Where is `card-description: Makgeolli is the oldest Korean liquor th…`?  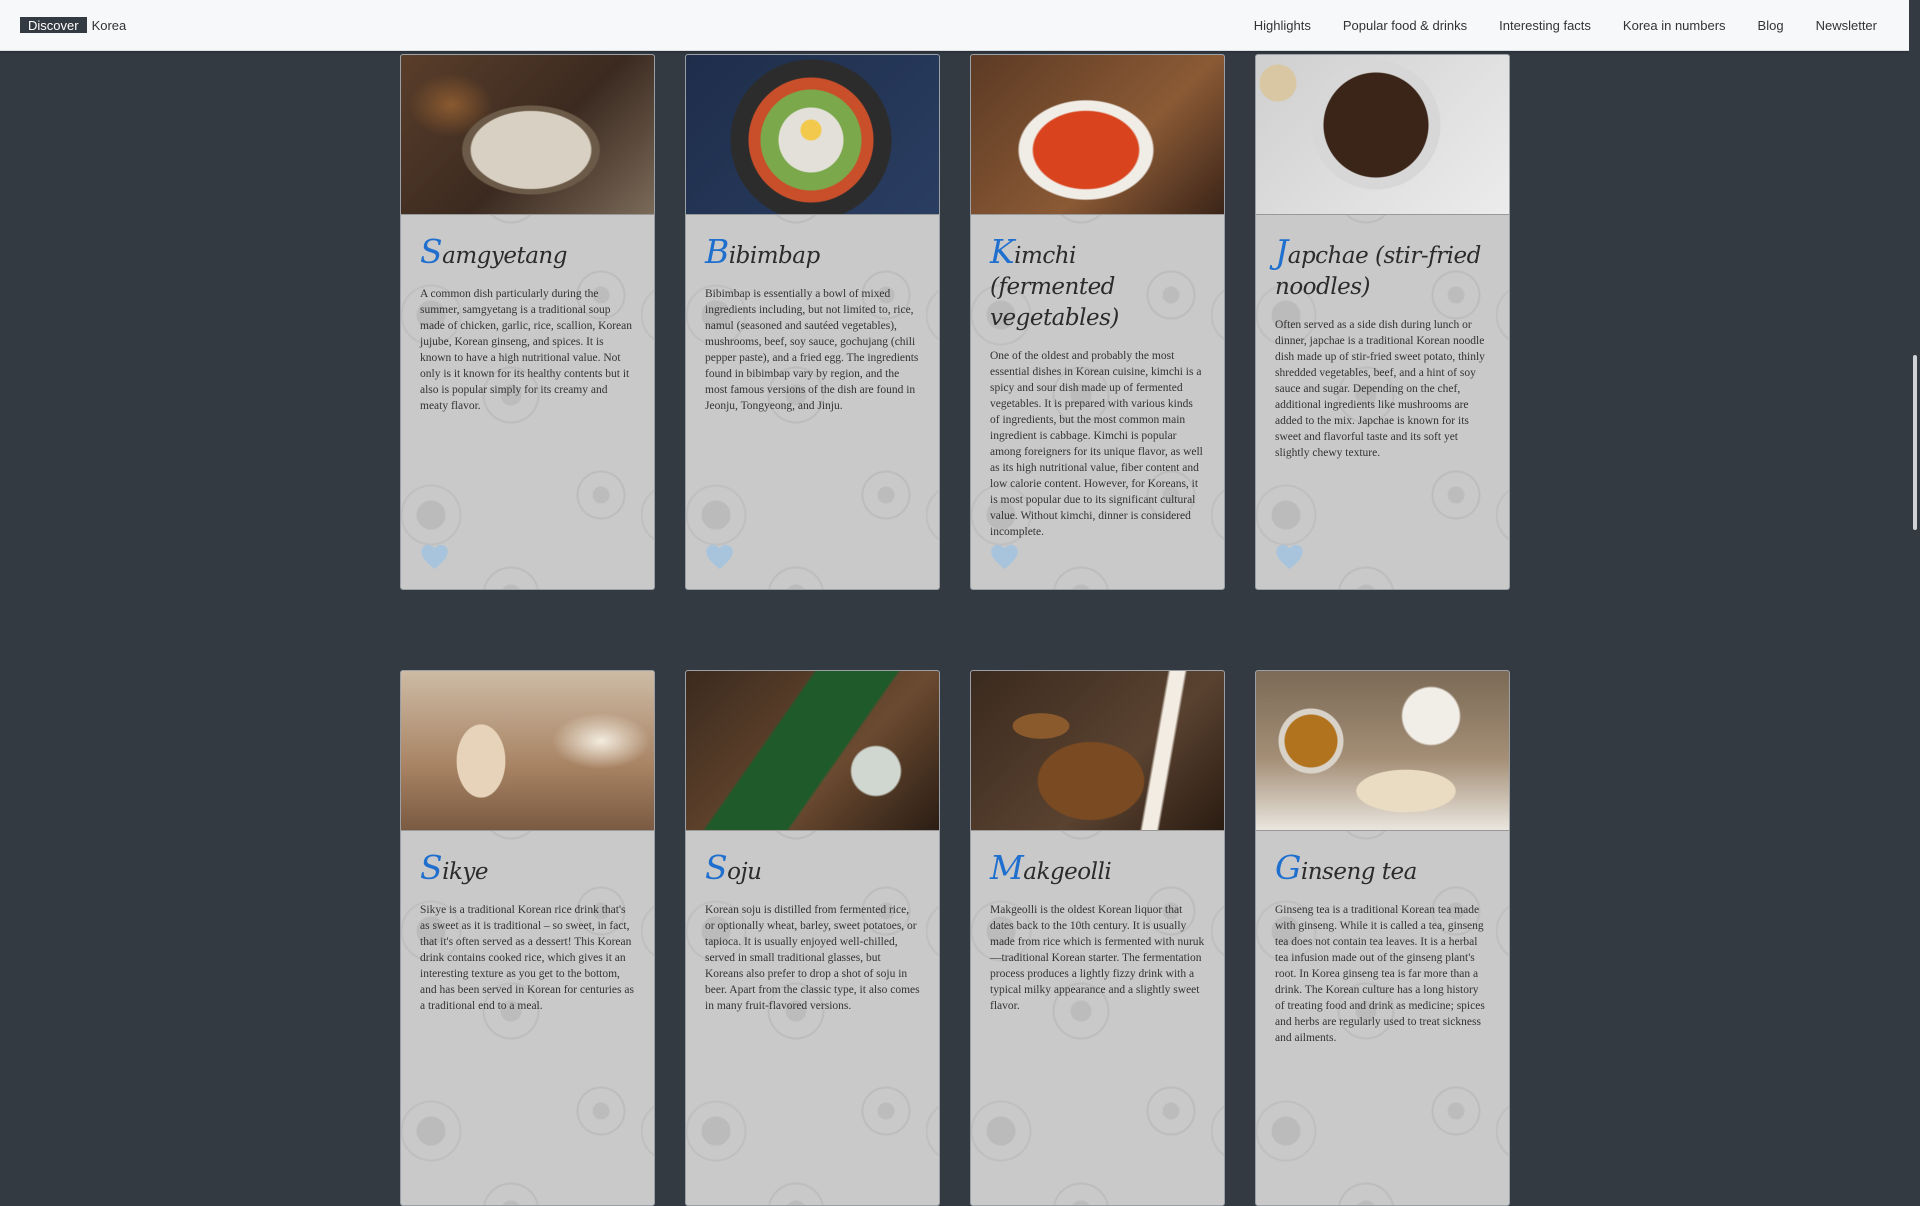 card-description: Makgeolli is the oldest Korean liquor th… is located at coordinates (1097, 958).